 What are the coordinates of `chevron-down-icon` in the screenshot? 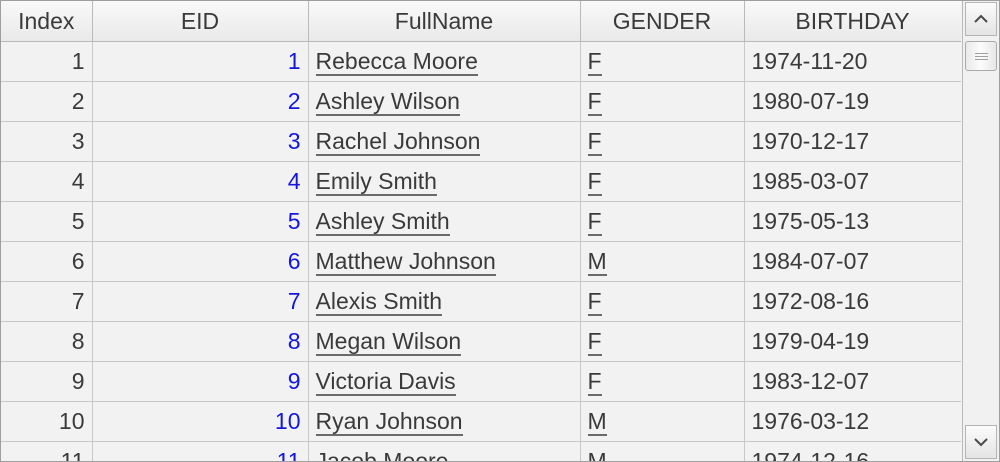 It's located at (981, 442).